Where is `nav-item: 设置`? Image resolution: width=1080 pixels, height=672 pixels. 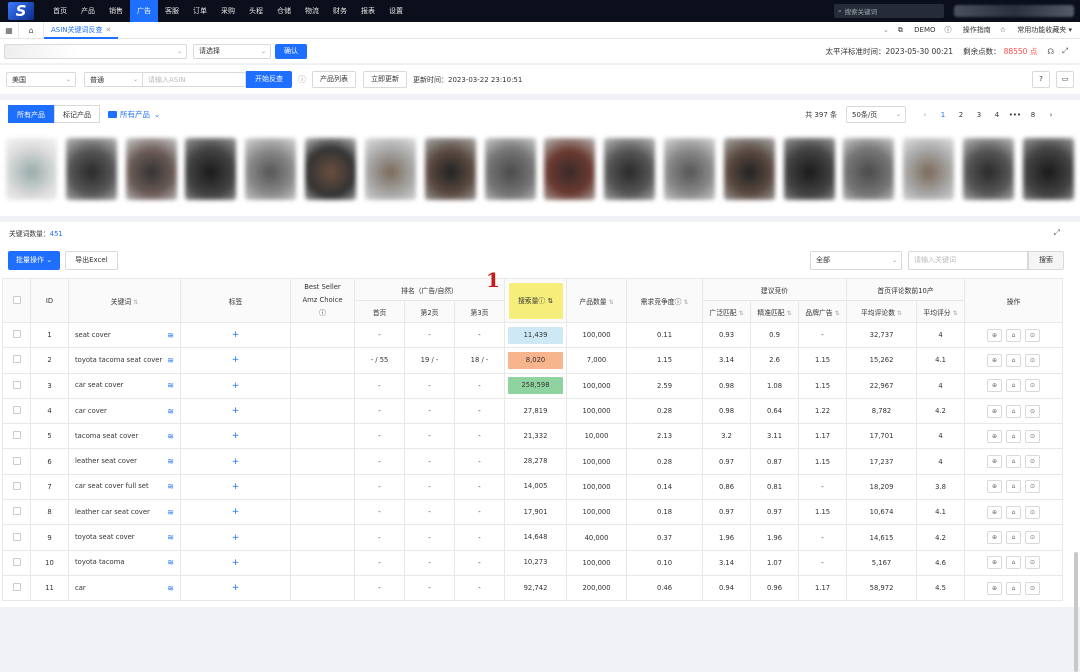 nav-item: 设置 is located at coordinates (396, 11).